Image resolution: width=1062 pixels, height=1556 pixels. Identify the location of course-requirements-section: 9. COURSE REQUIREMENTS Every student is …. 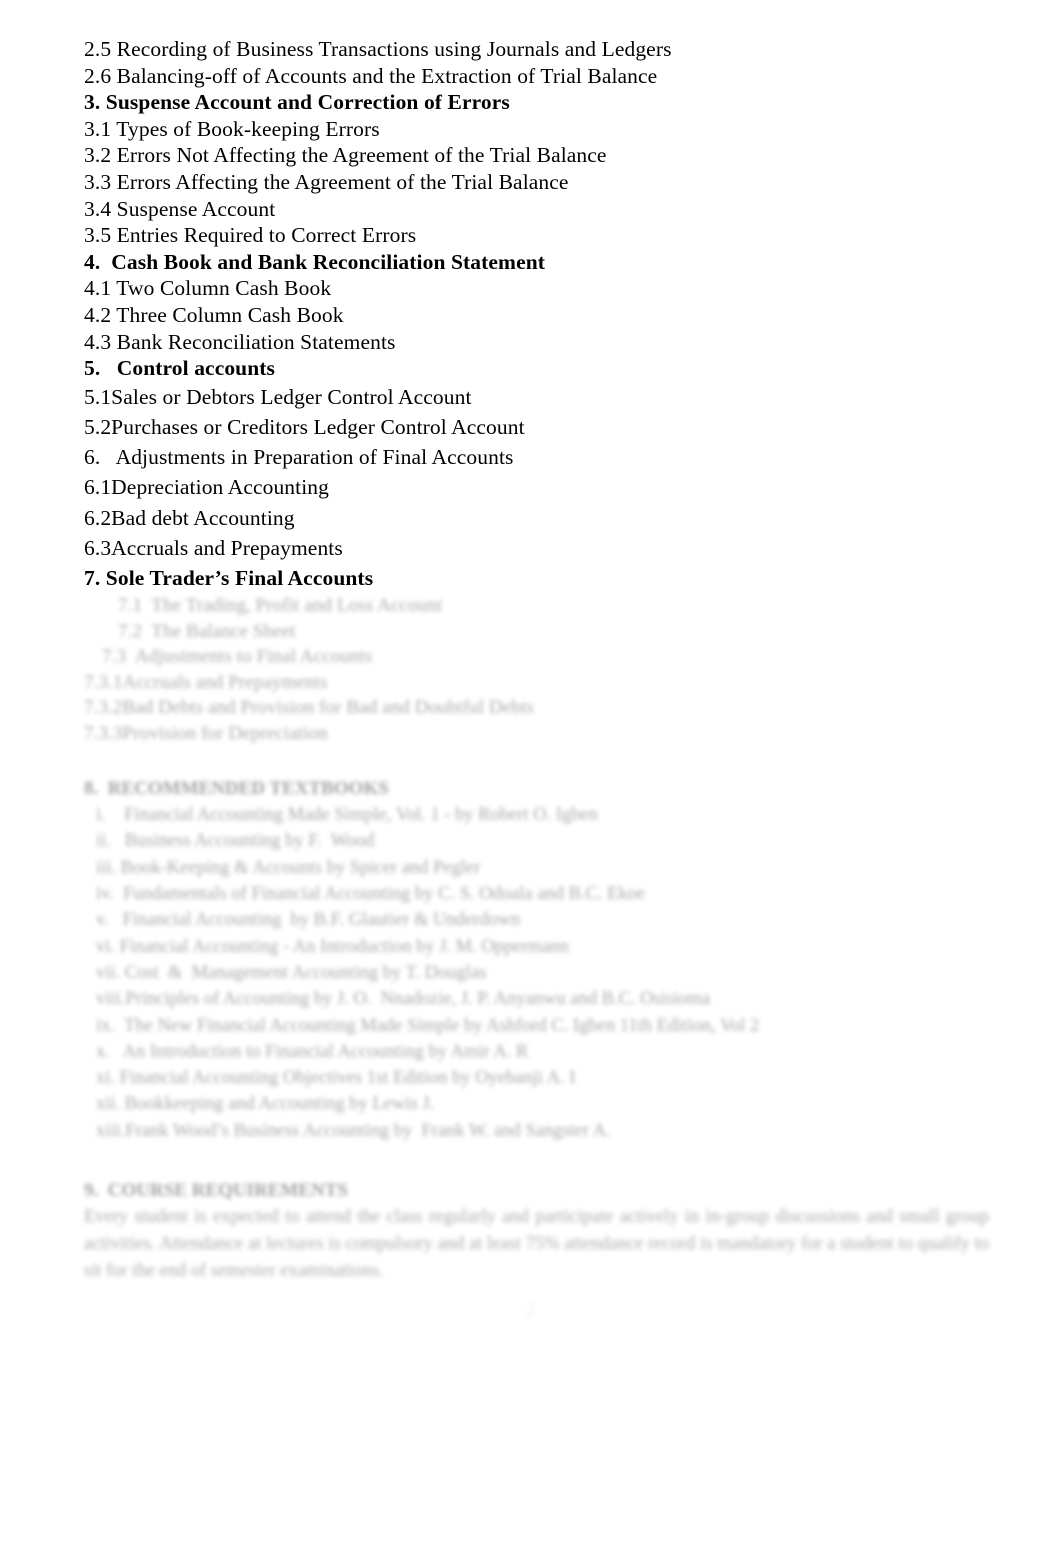
(539, 1231).